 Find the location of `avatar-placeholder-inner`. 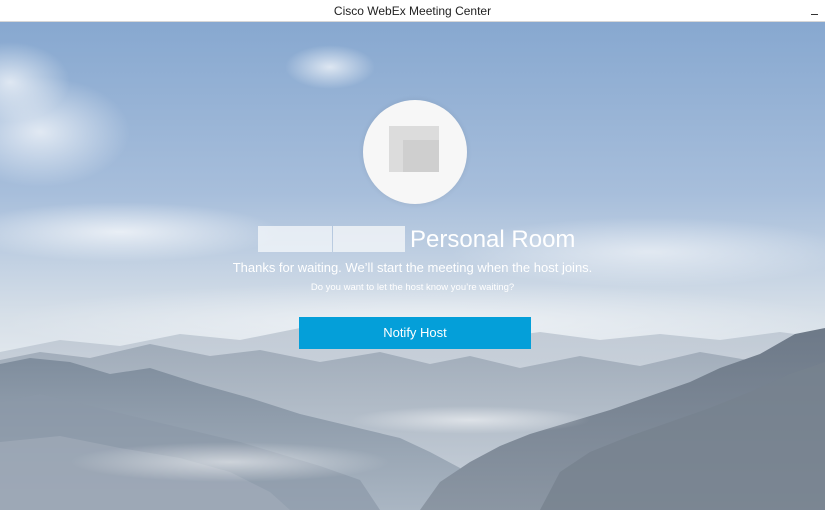

avatar-placeholder-inner is located at coordinates (421, 156).